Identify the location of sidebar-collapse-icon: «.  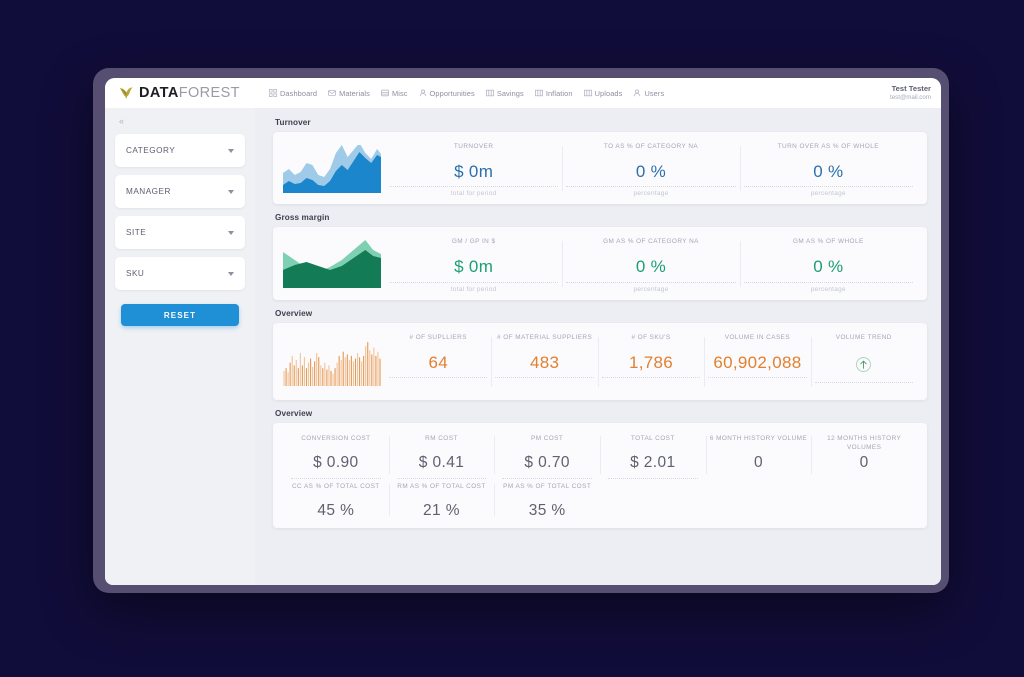
(180, 124).